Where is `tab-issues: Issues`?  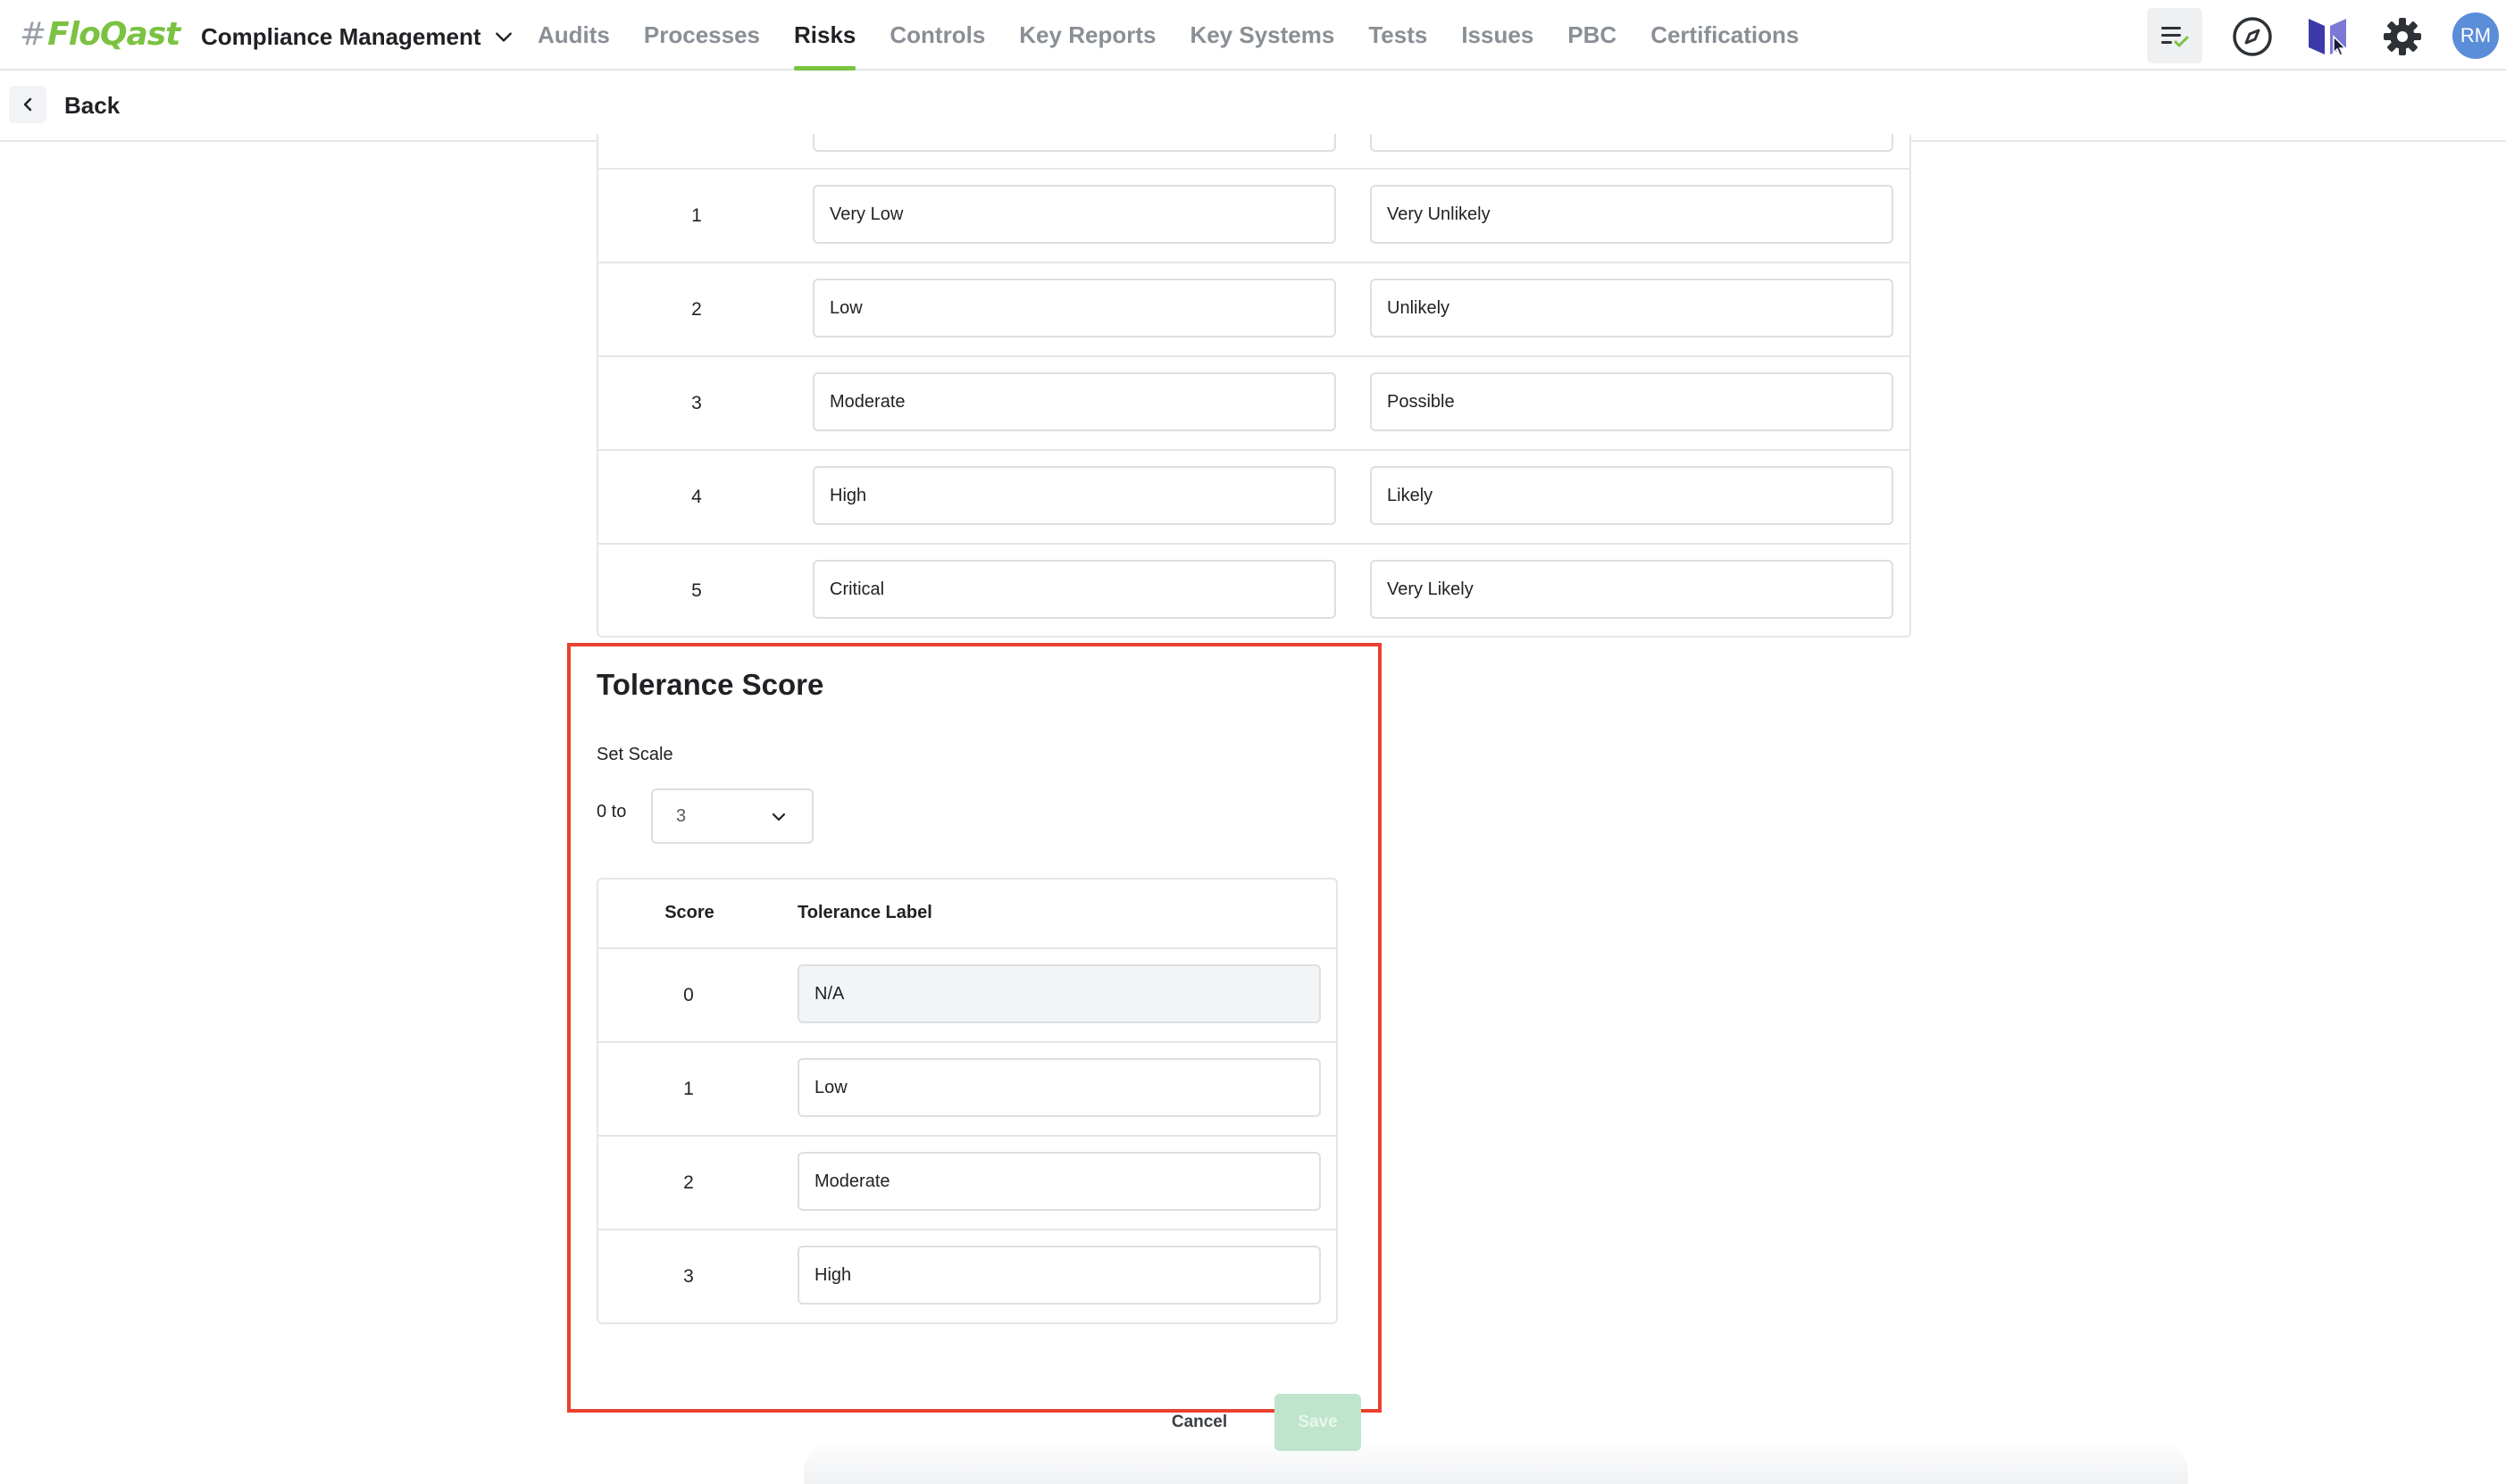
tab-issues: Issues is located at coordinates (1497, 35).